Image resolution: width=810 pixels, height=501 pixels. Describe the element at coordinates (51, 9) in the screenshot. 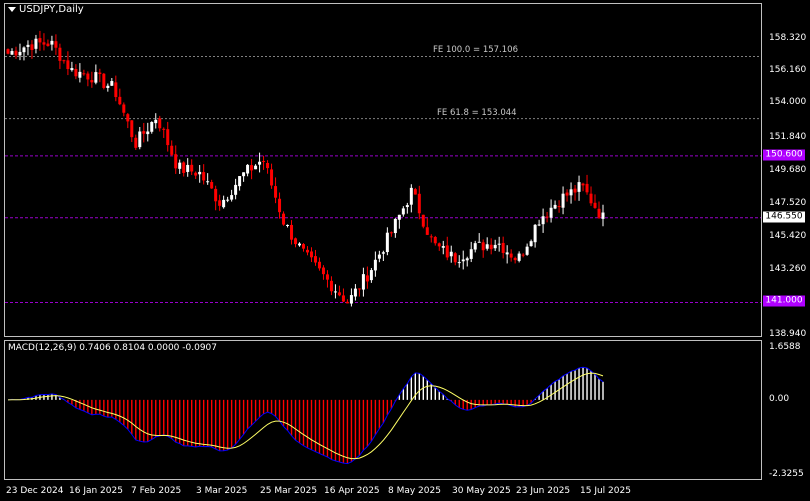

I see `symbol-text: USDJPY,Daily` at that location.